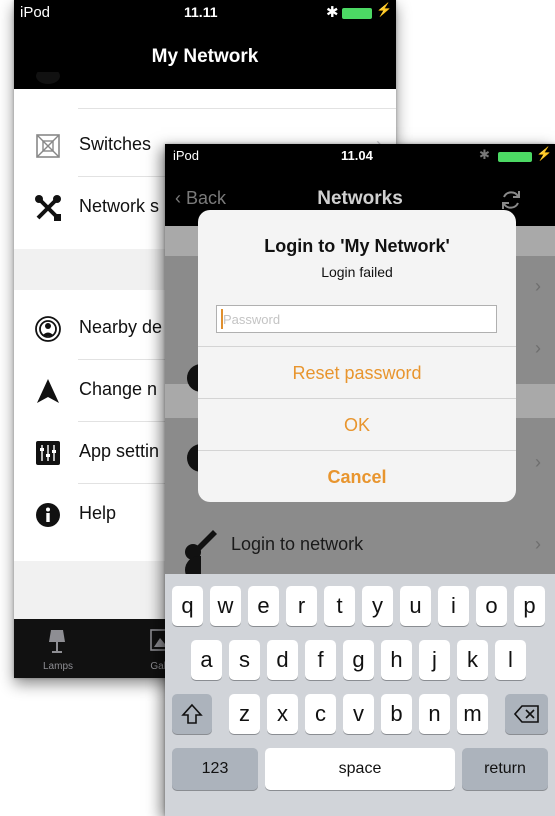 The width and height of the screenshot is (555, 816). Describe the element at coordinates (358, 714) in the screenshot. I see `key-v: v` at that location.